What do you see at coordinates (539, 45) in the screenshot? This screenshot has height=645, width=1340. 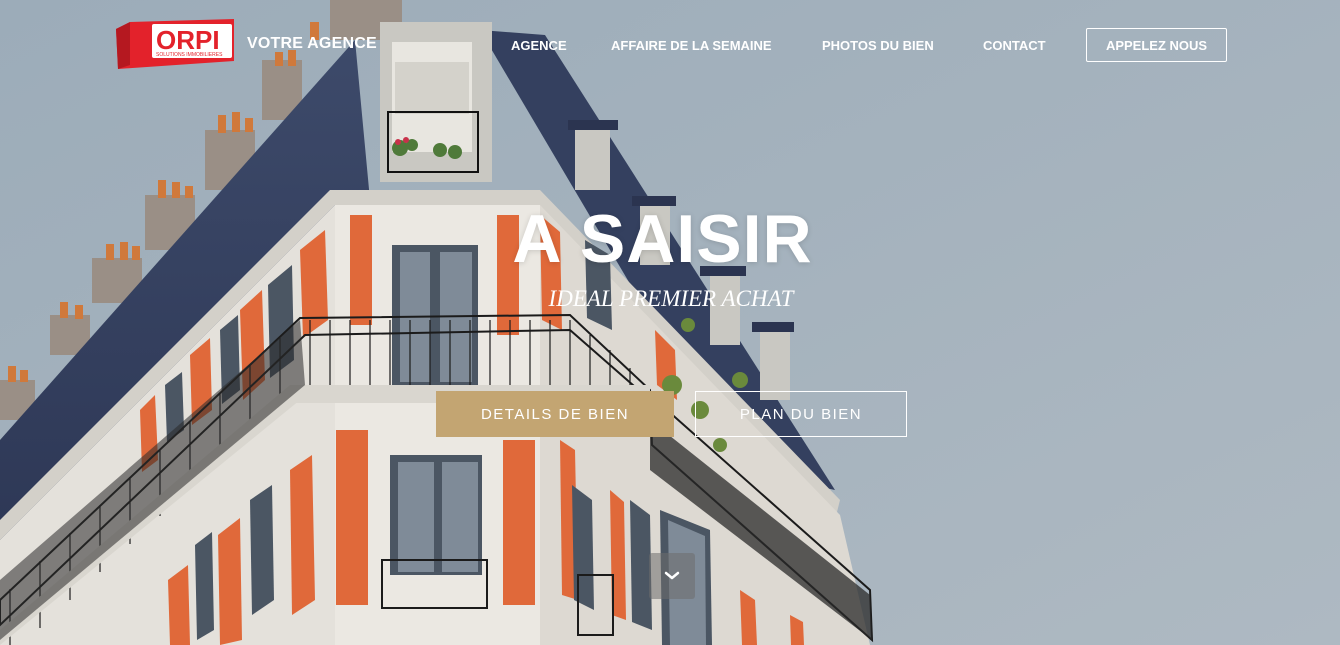 I see `nav-item-agence: AGENCE` at bounding box center [539, 45].